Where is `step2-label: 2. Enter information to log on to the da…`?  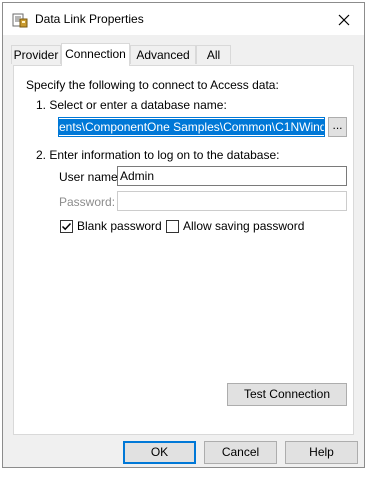
step2-label: 2. Enter information to log on to the da… is located at coordinates (158, 155).